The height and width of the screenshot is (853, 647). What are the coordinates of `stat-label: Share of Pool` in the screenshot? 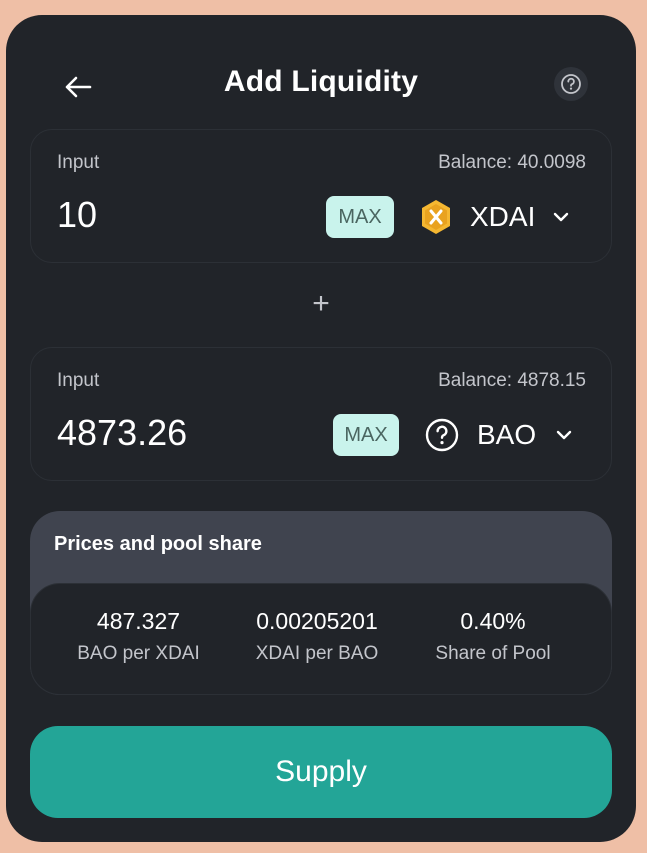 It's located at (493, 653).